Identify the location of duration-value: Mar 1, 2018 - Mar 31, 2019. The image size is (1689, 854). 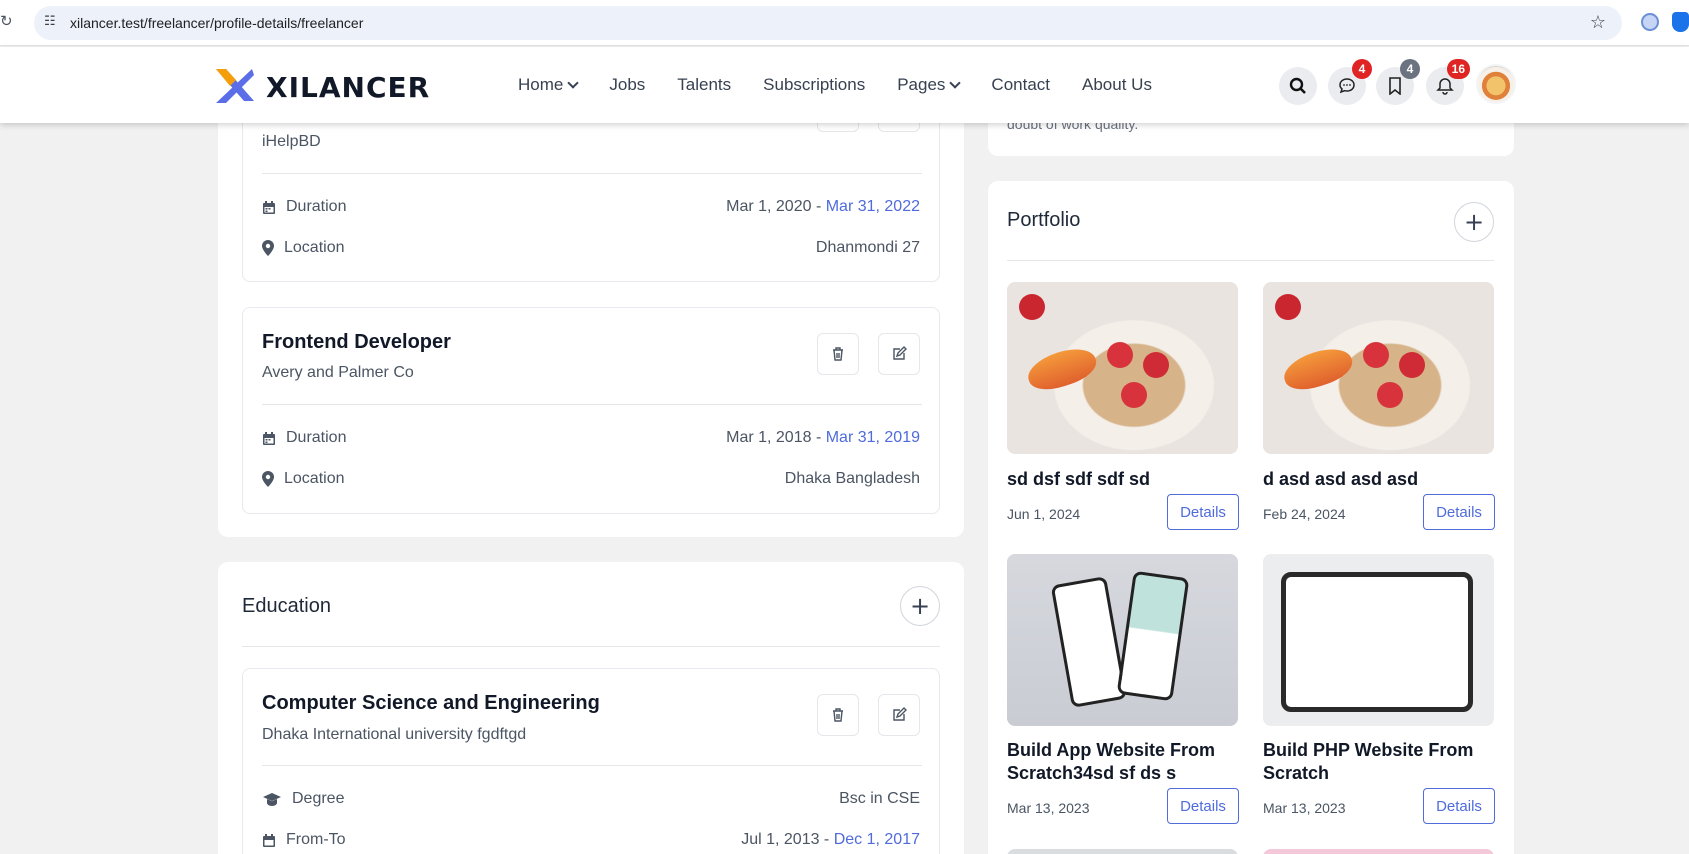
(823, 438).